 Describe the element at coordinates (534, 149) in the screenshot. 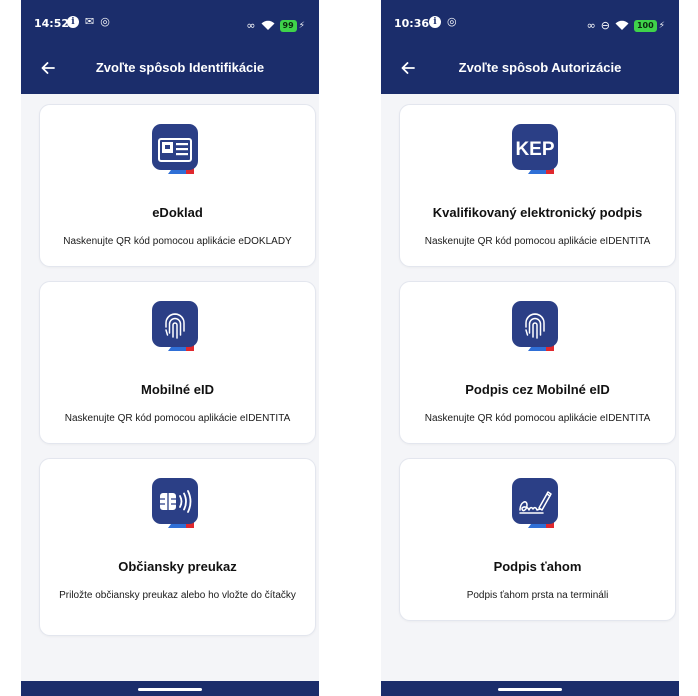

I see `kep-icon-text: KEP` at that location.